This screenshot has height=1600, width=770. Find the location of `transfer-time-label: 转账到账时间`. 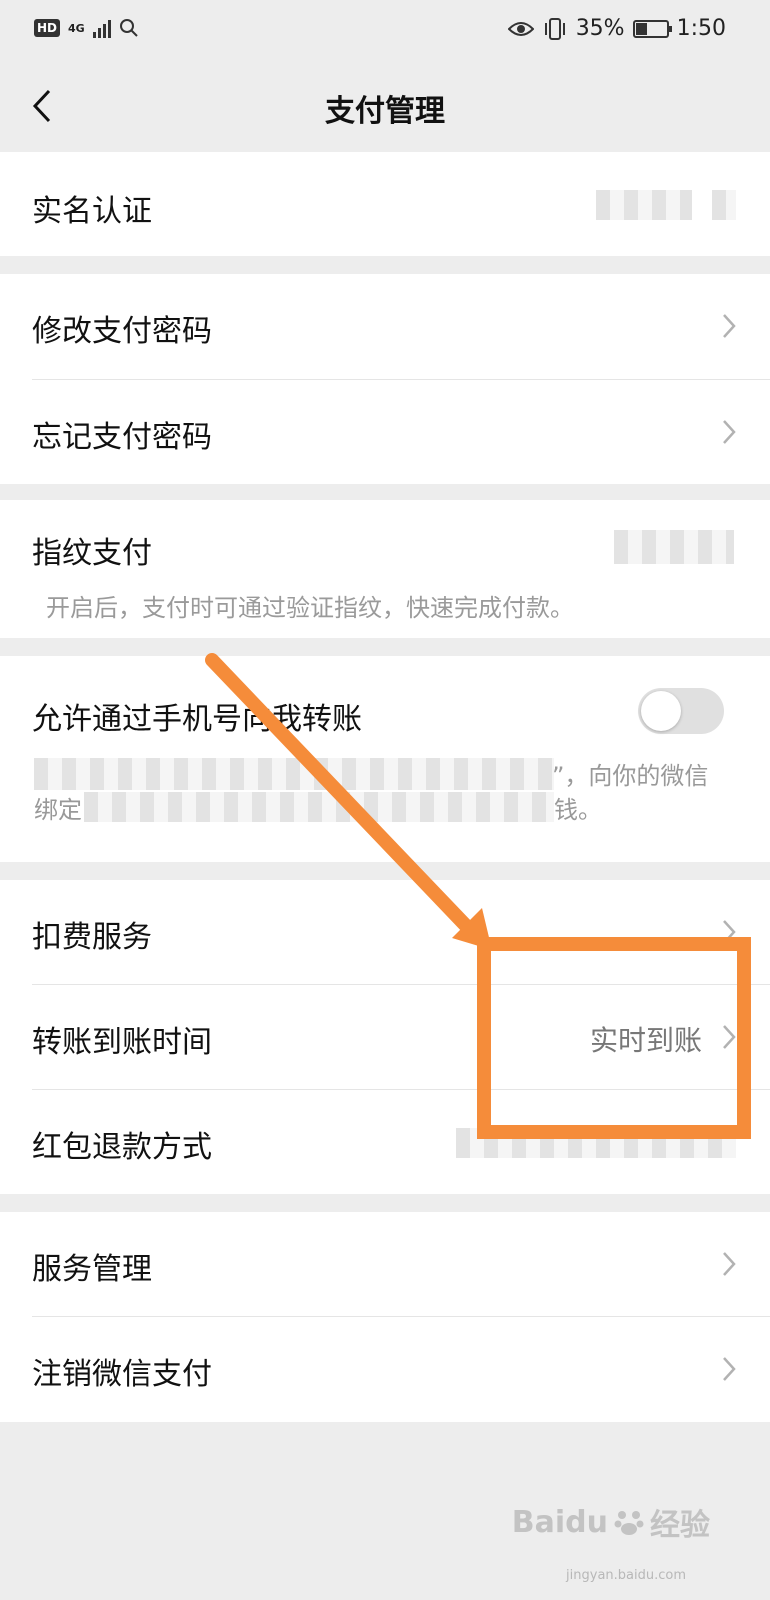

transfer-time-label: 转账到账时间 is located at coordinates (122, 1042).